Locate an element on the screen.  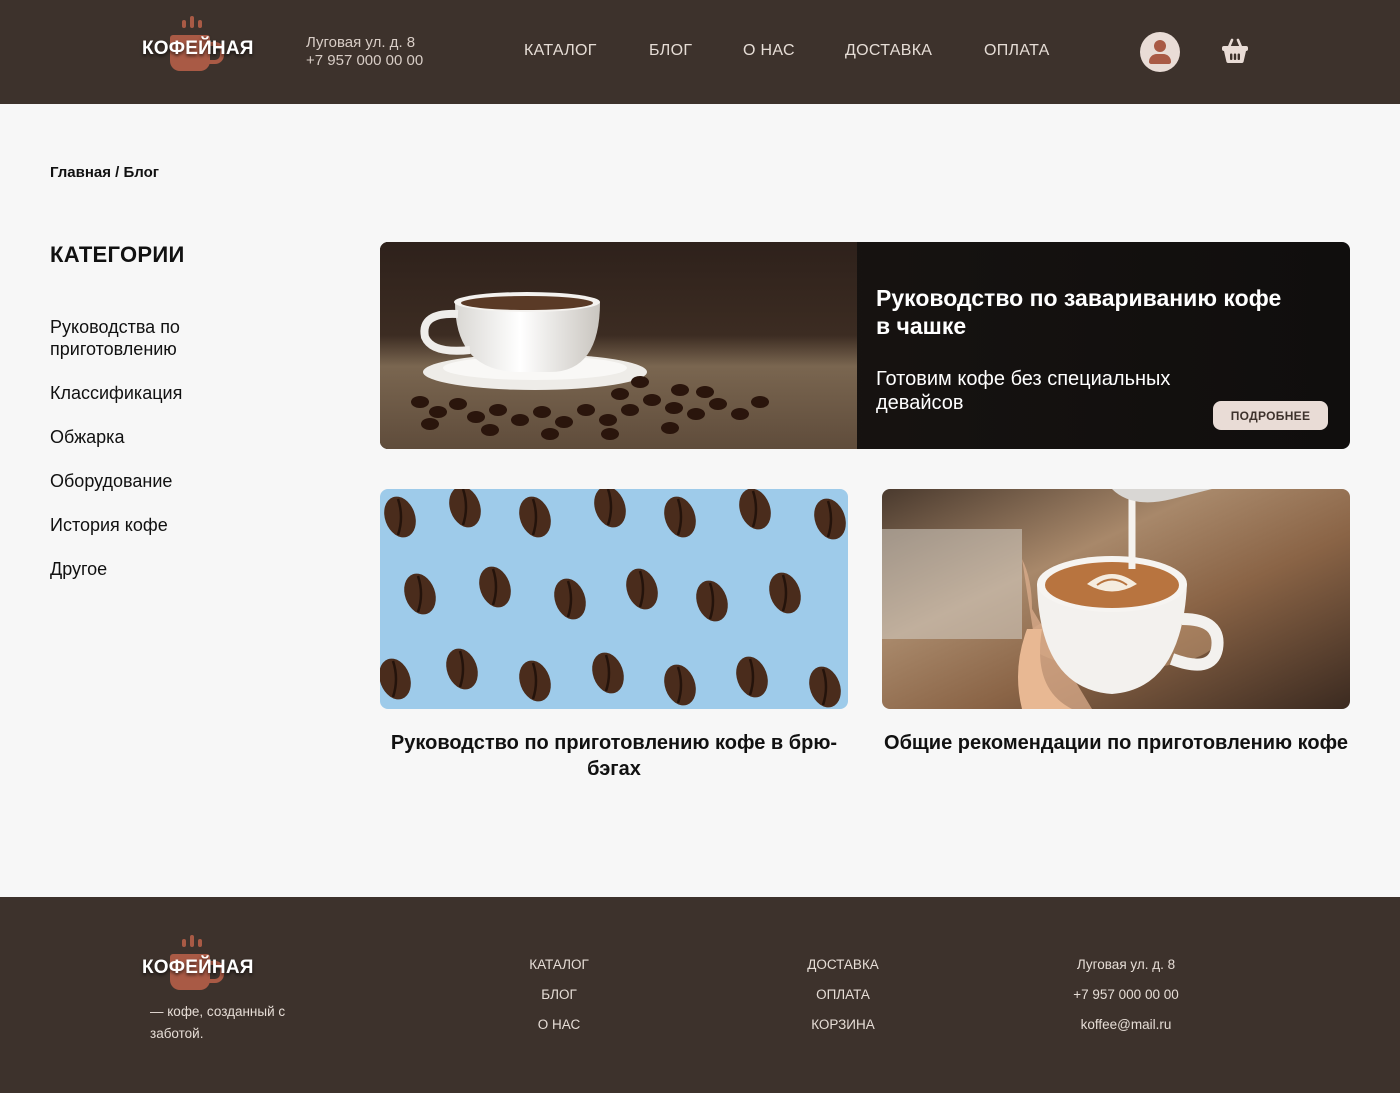
footer-link-catalog: КАТАЛОГ is located at coordinates (559, 964).